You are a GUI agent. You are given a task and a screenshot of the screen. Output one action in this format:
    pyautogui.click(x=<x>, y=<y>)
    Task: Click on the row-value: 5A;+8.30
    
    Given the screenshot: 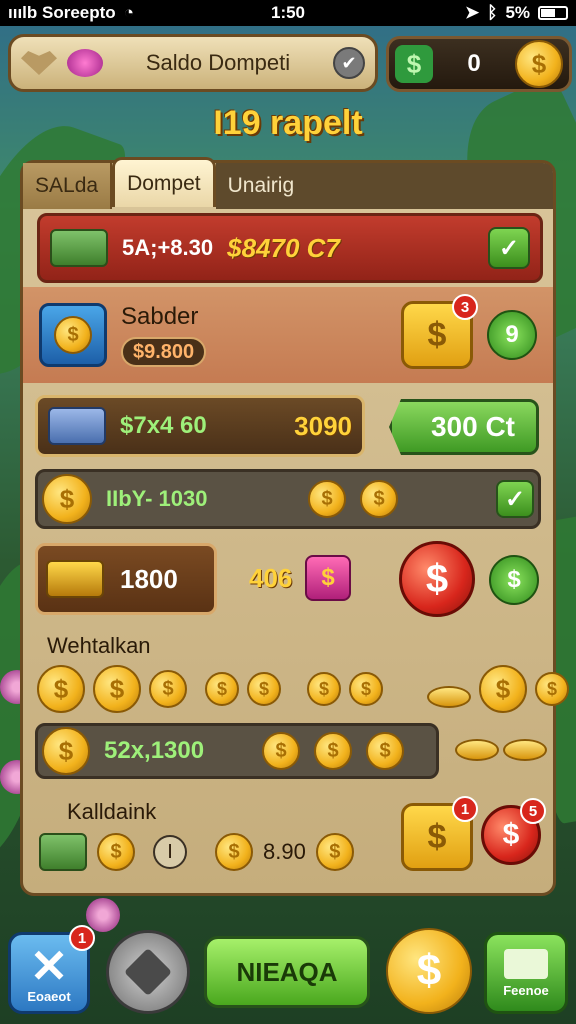 What is the action you would take?
    pyautogui.click(x=168, y=247)
    